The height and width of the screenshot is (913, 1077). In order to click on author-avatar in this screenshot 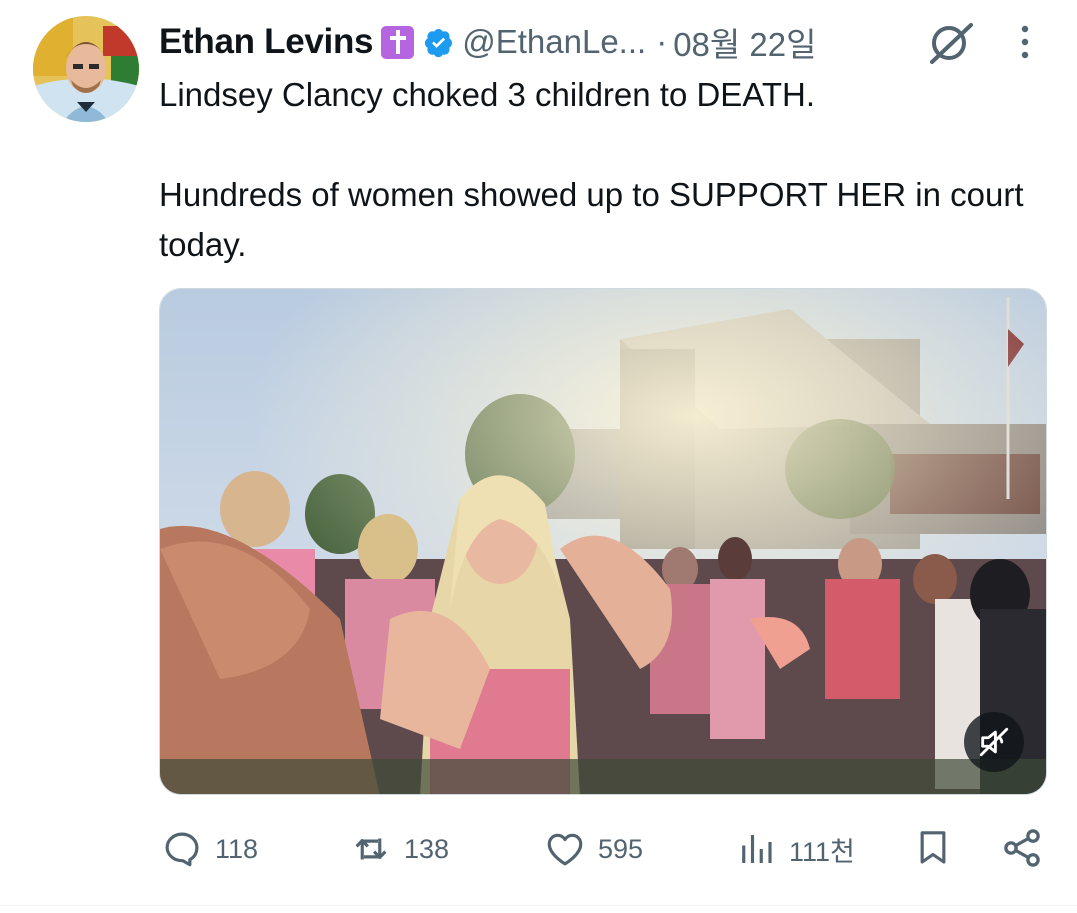, I will do `click(86, 69)`.